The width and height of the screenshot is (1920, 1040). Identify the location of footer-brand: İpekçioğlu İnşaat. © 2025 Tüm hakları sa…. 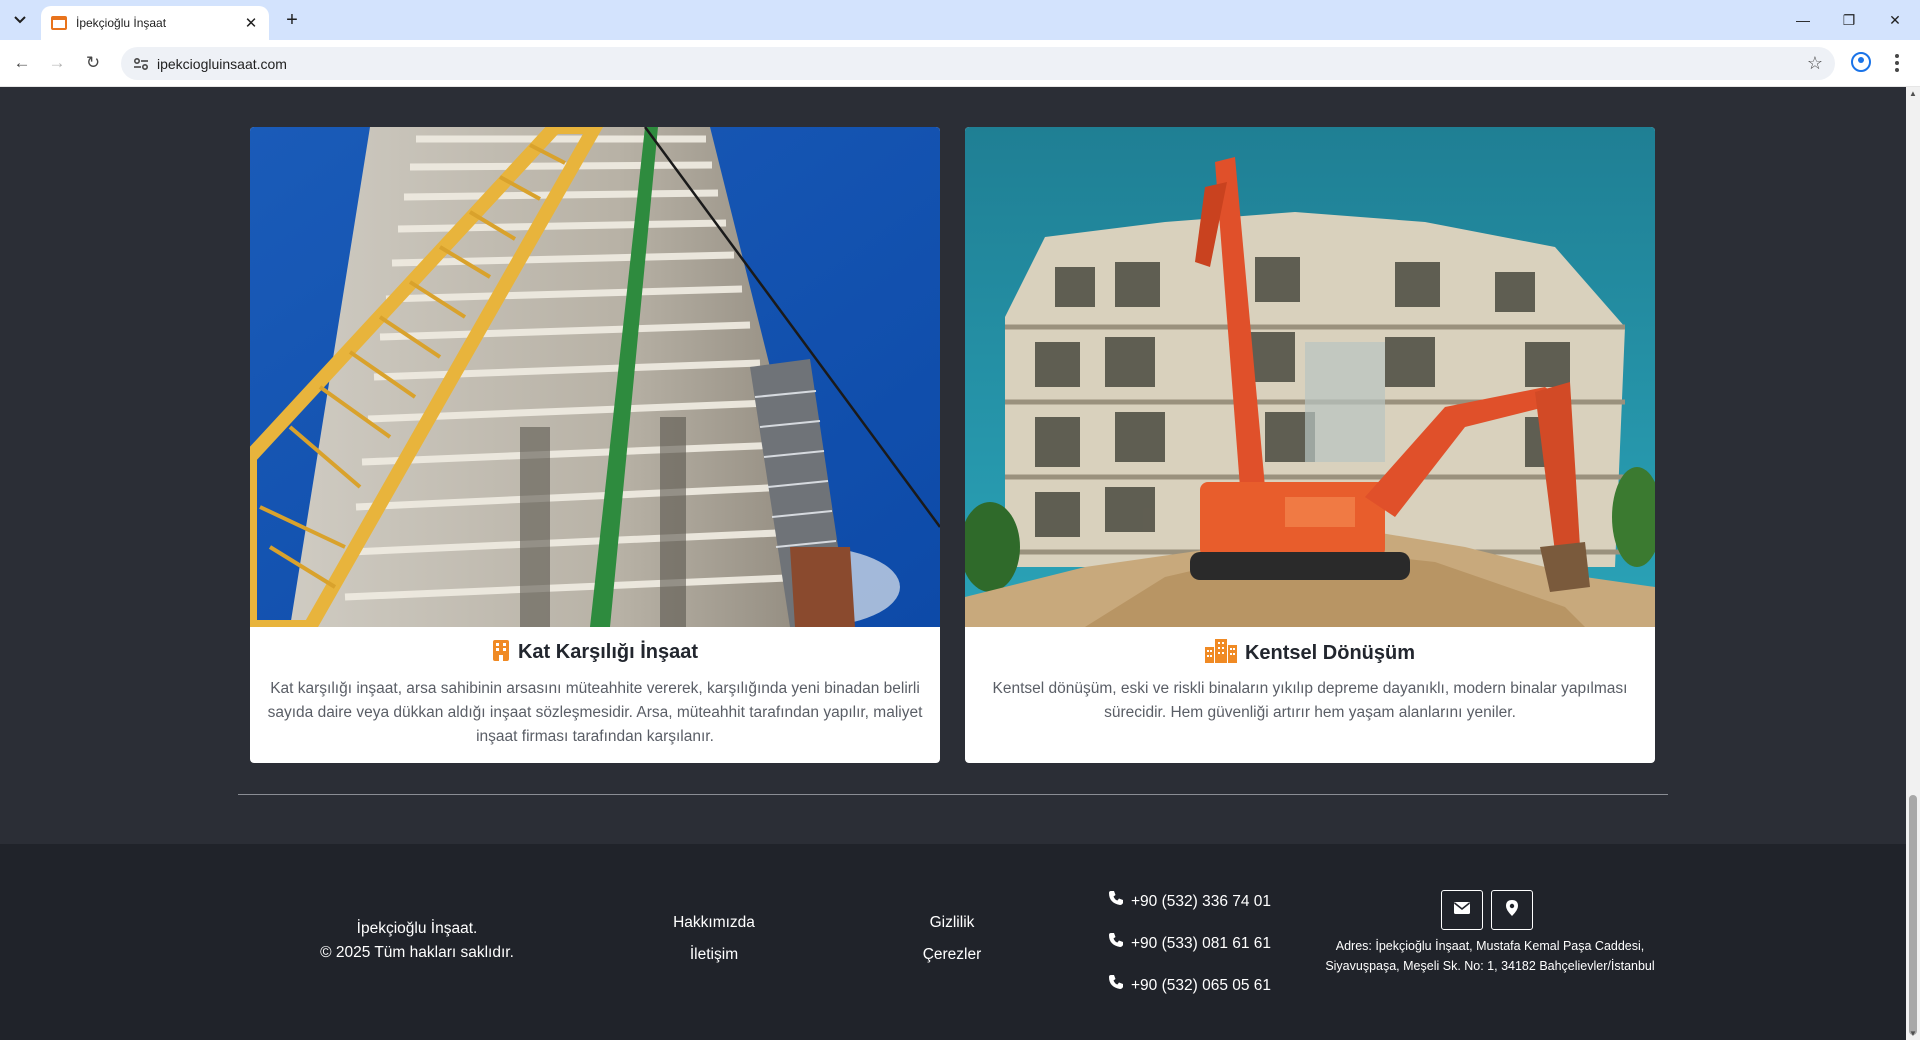
(417, 941).